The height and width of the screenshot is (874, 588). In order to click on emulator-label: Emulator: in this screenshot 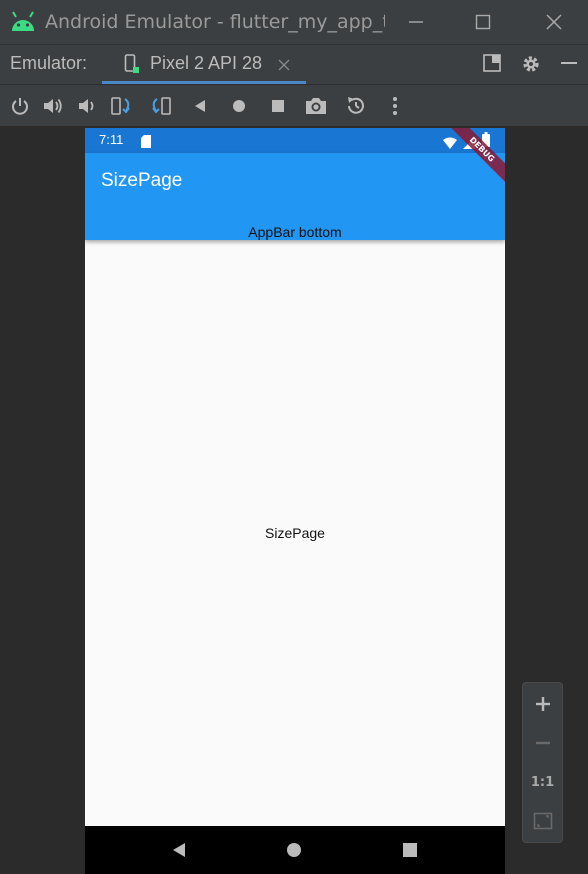, I will do `click(49, 63)`.